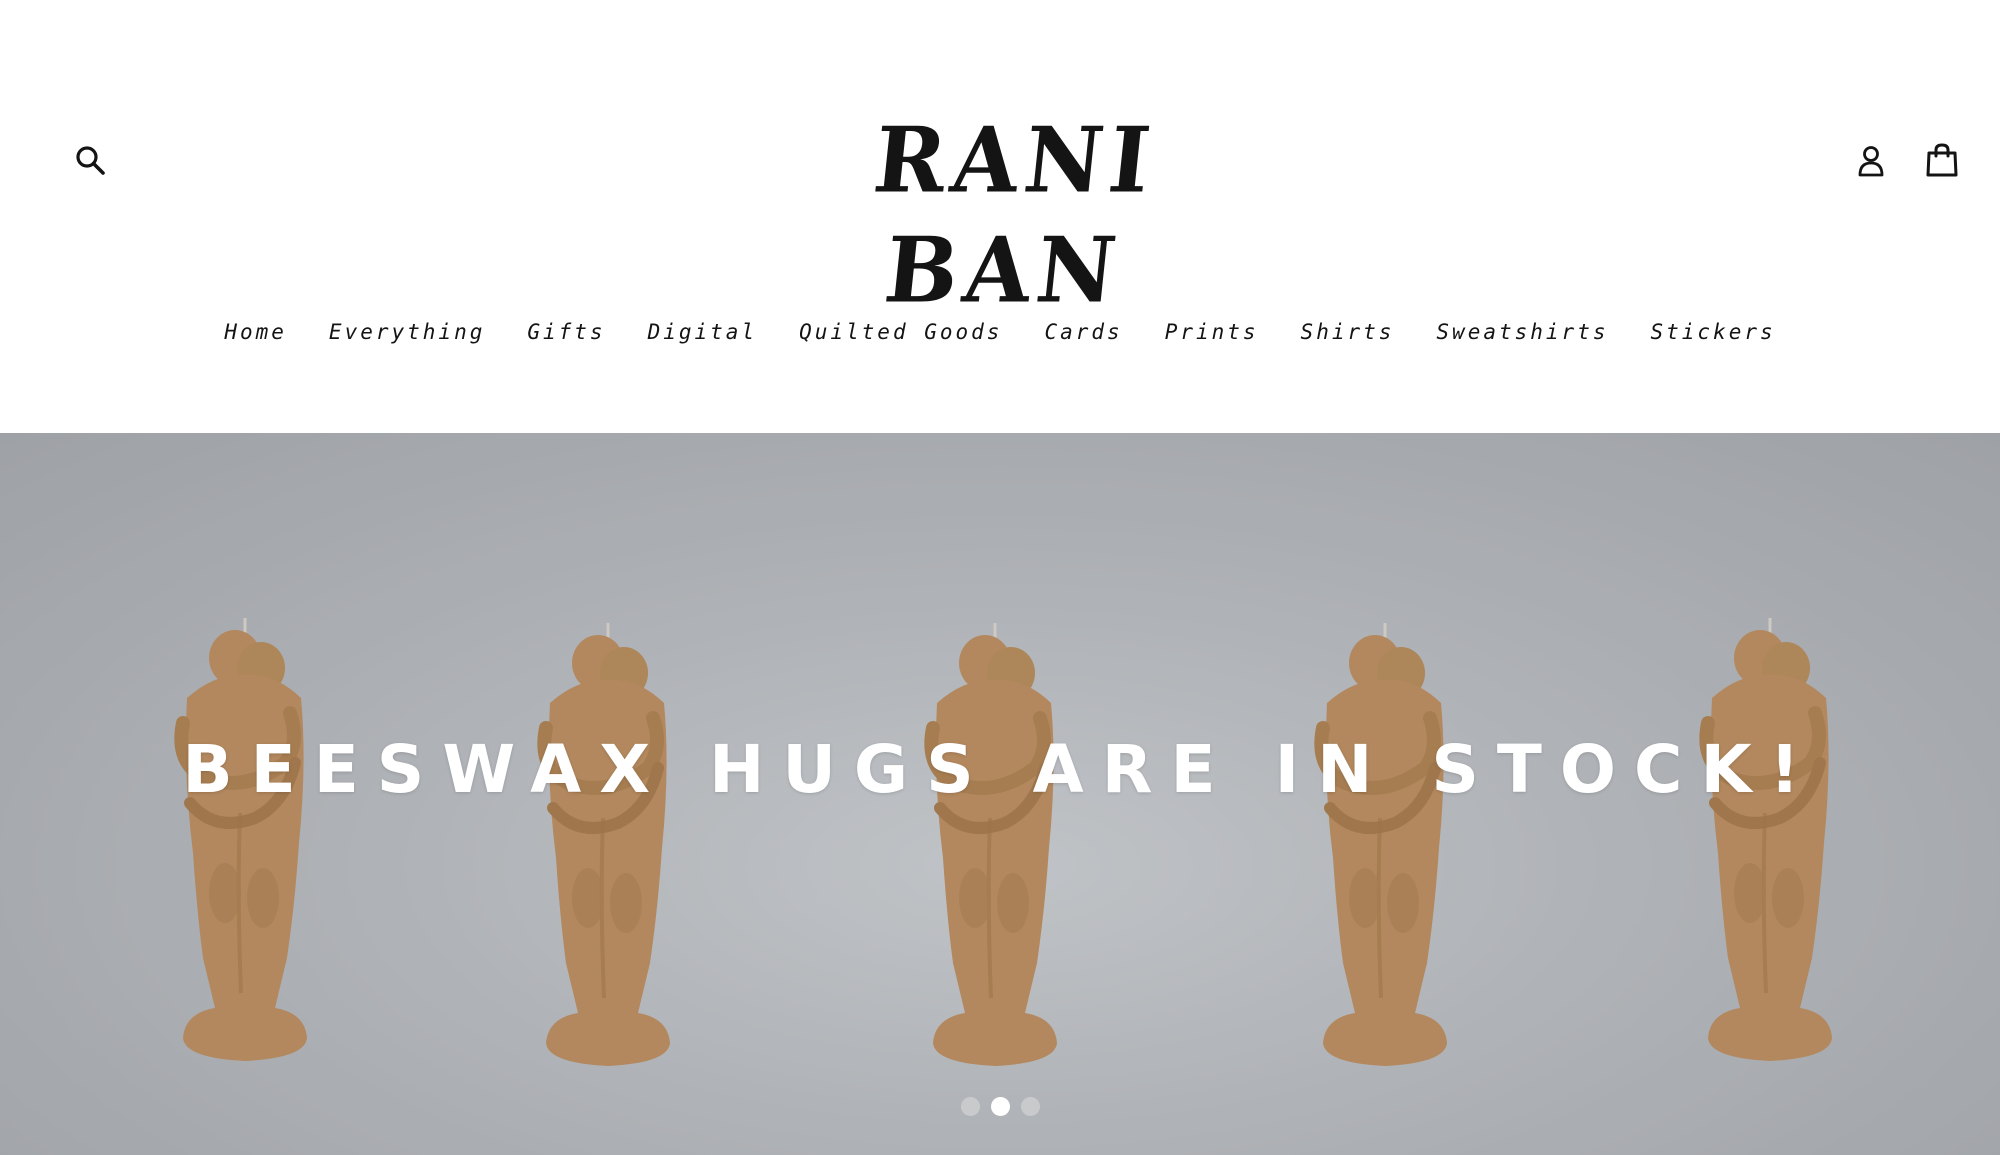  I want to click on nav-item-stickers: Stickers, so click(1712, 332).